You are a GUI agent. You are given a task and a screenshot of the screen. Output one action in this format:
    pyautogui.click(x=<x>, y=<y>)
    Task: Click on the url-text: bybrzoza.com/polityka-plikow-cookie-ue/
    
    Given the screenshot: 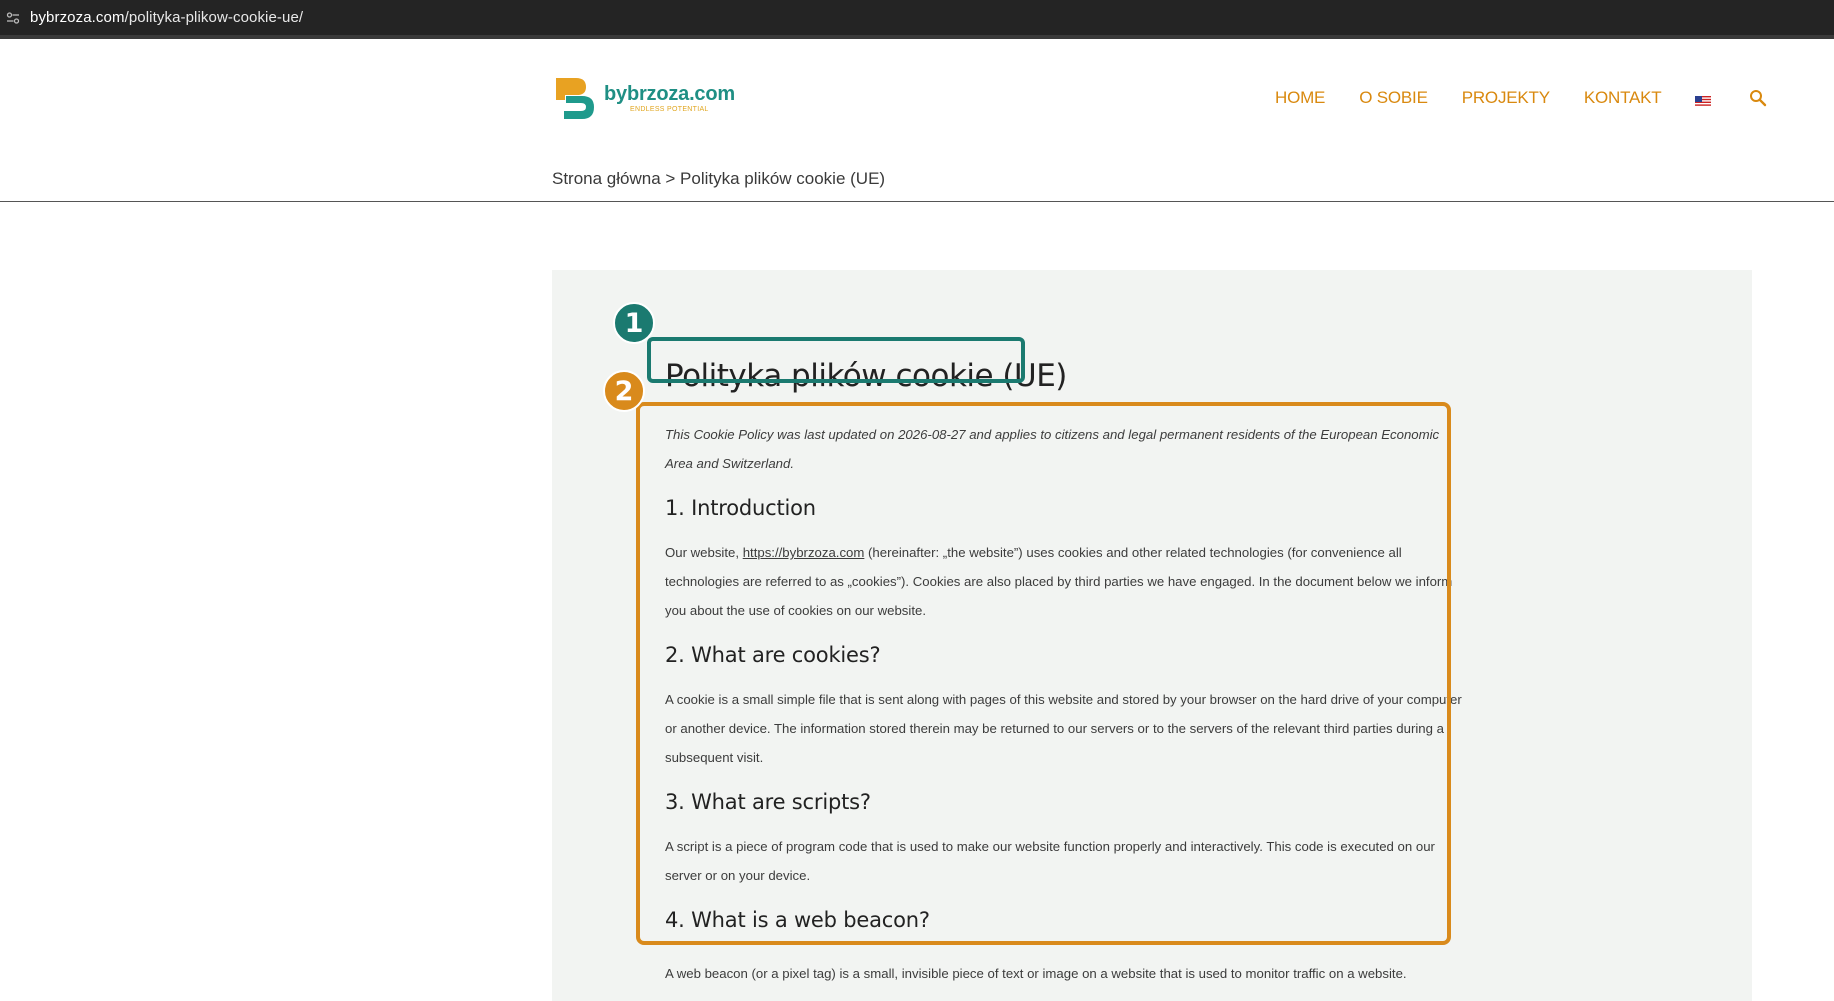 What is the action you would take?
    pyautogui.click(x=166, y=17)
    